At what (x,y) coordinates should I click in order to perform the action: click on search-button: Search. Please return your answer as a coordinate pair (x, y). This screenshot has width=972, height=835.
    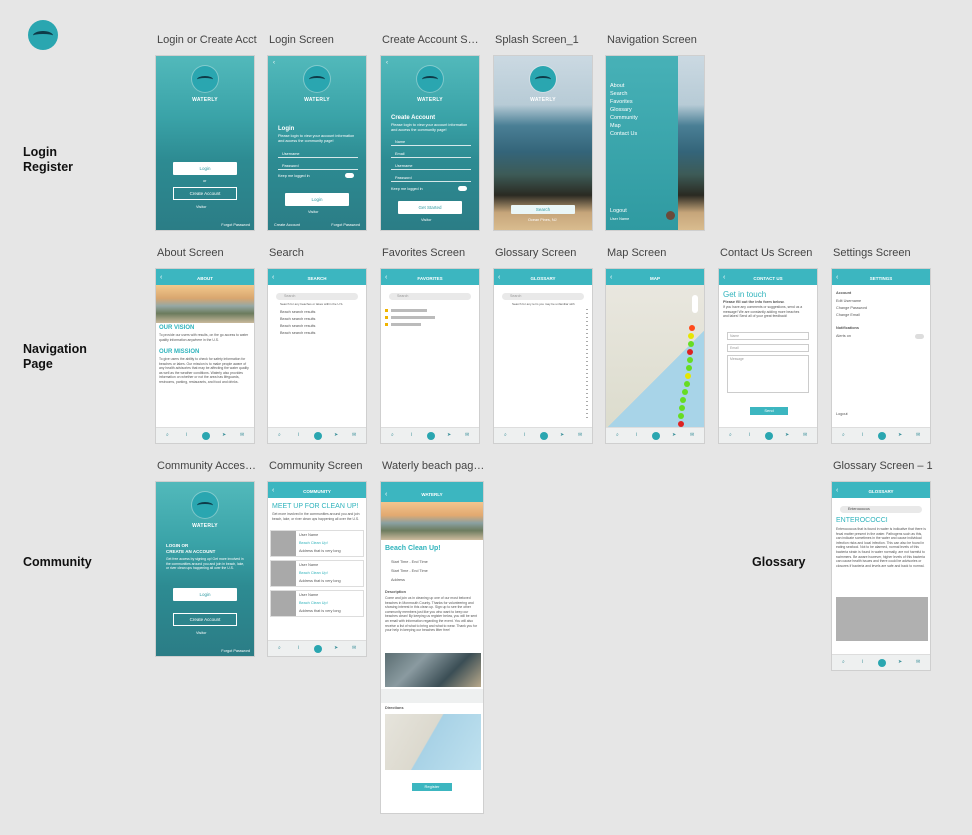
    Looking at the image, I should click on (543, 209).